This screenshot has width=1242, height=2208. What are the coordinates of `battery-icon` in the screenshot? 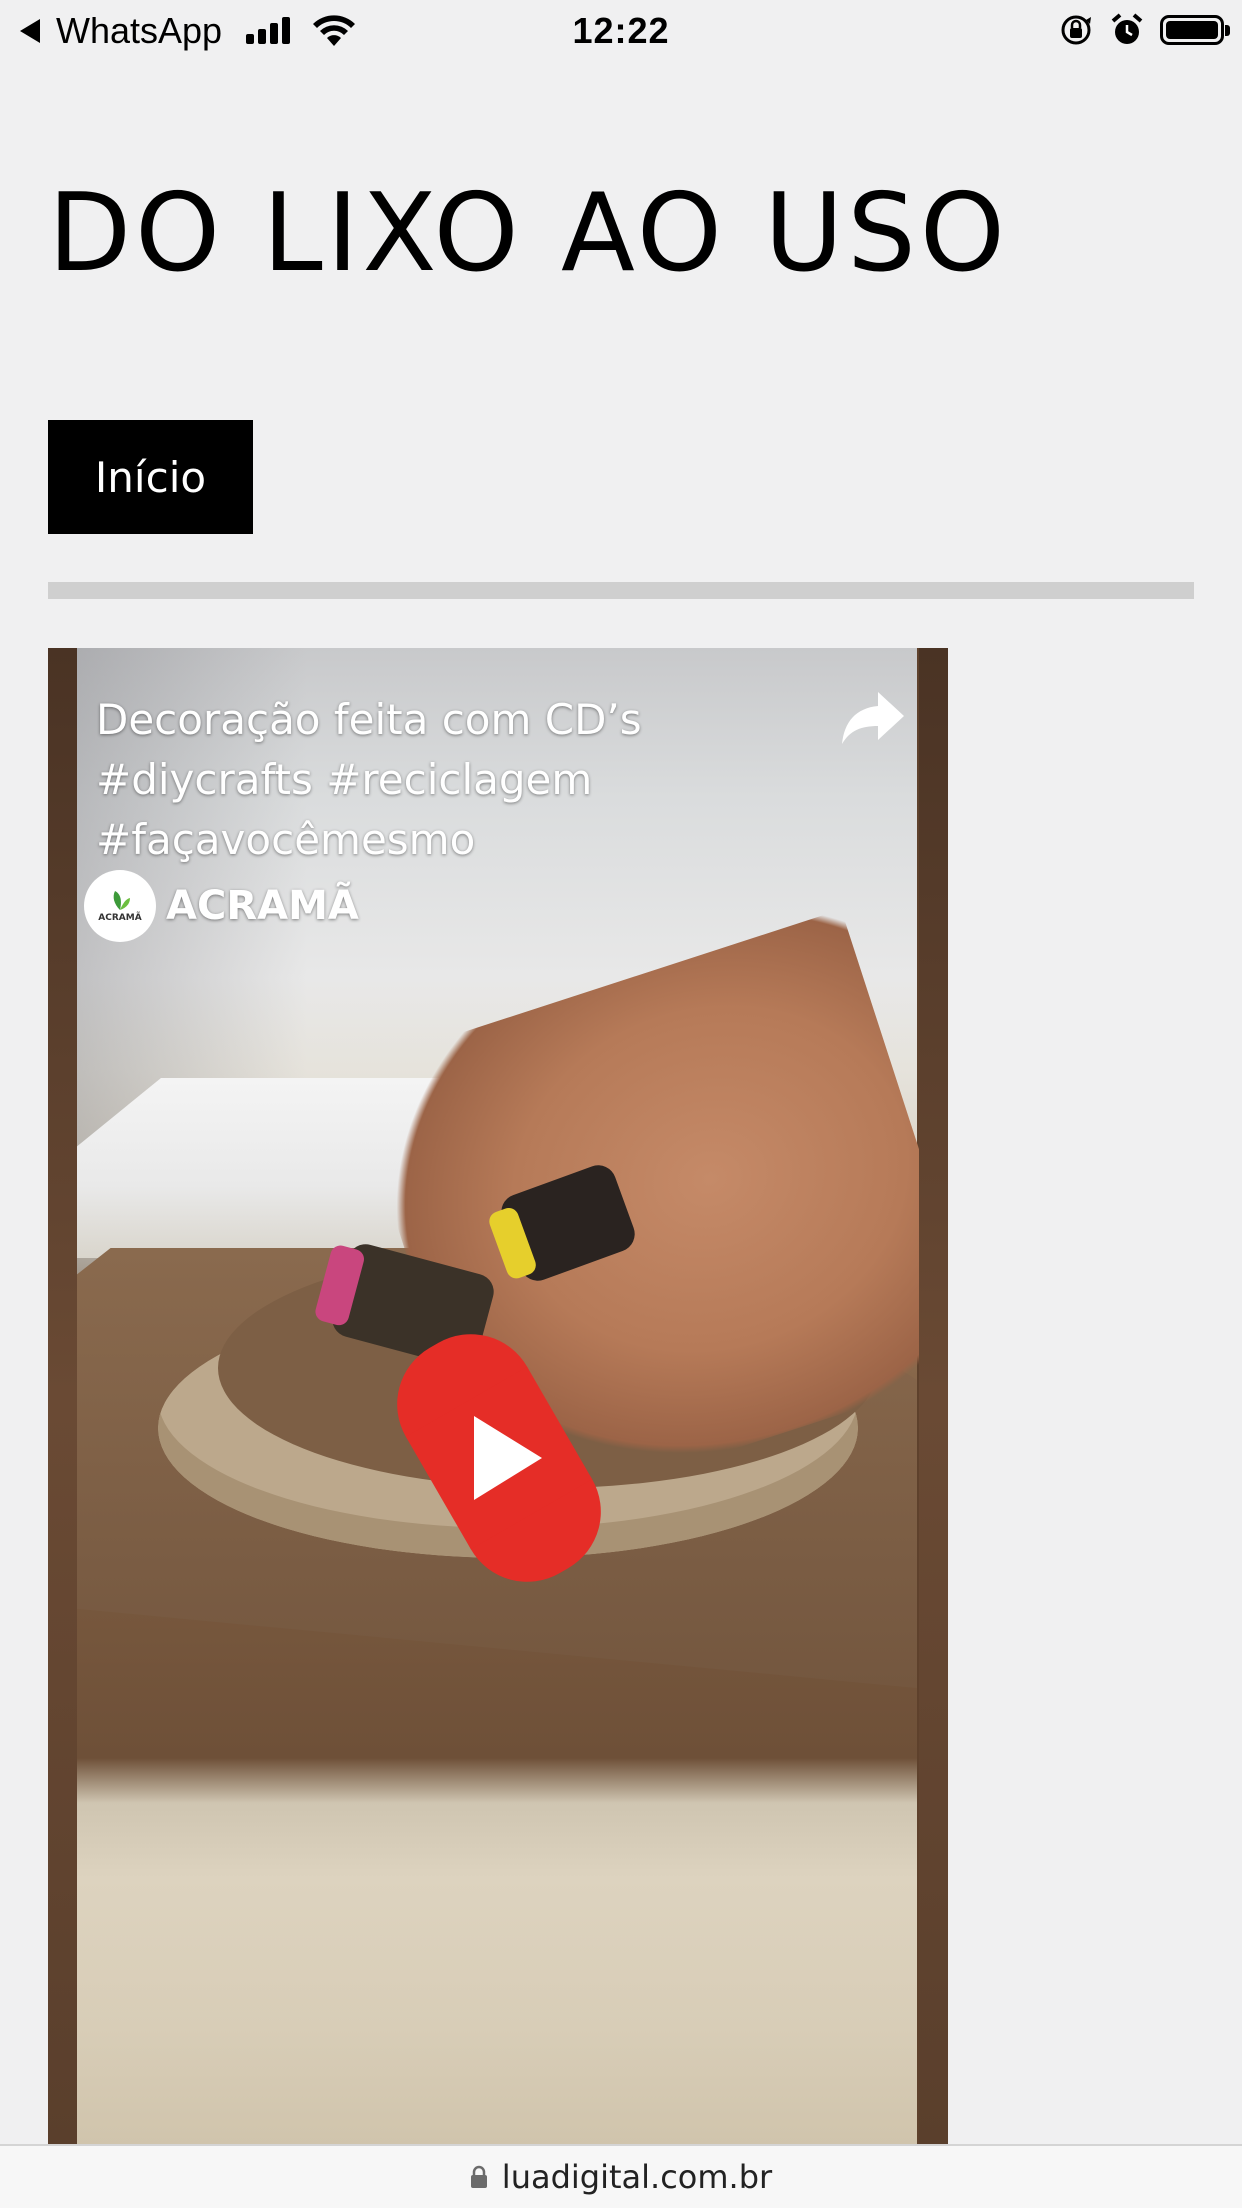 It's located at (1195, 30).